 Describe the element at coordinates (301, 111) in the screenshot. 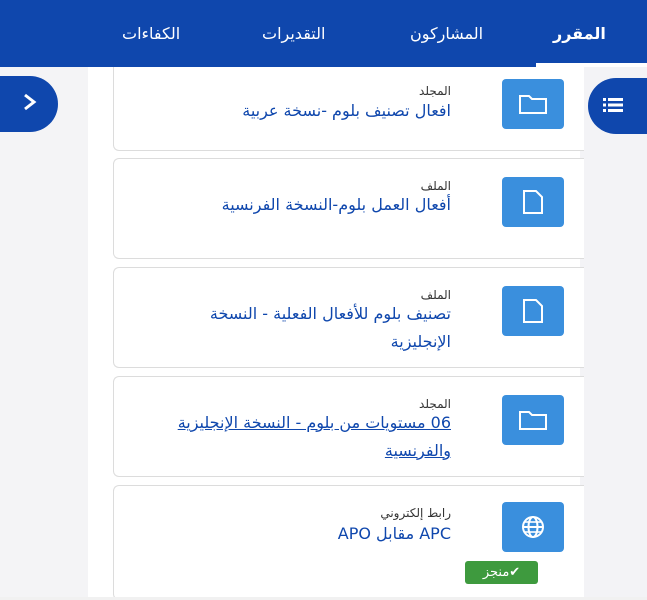

I see `activity-name-link: افعال تصنيف بلوم -نسخة عربية` at that location.